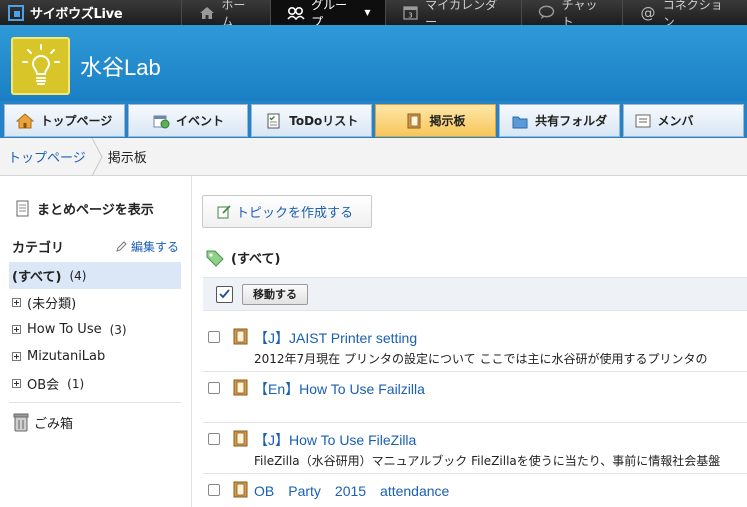 The width and height of the screenshot is (747, 507). Describe the element at coordinates (38, 248) in the screenshot. I see `category-heading: カテゴリ` at that location.